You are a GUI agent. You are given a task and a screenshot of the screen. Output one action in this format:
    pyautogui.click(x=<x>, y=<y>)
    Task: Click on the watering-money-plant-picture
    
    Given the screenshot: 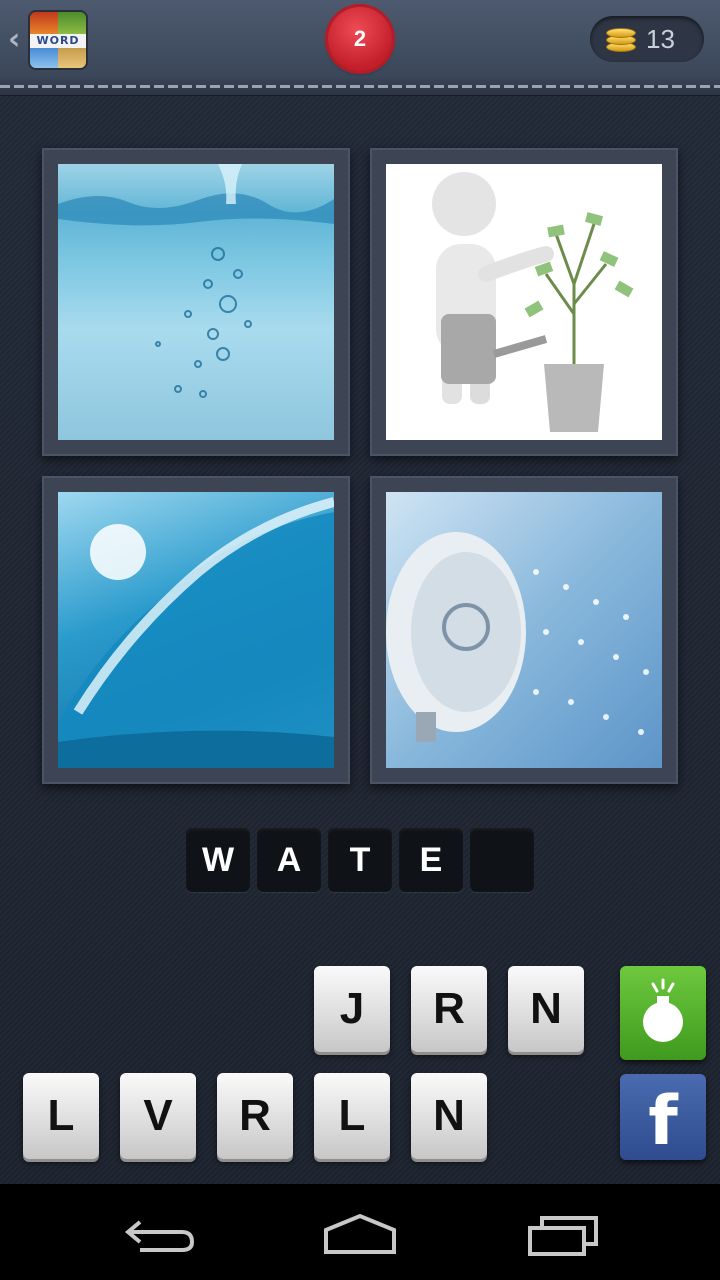 What is the action you would take?
    pyautogui.click(x=524, y=302)
    